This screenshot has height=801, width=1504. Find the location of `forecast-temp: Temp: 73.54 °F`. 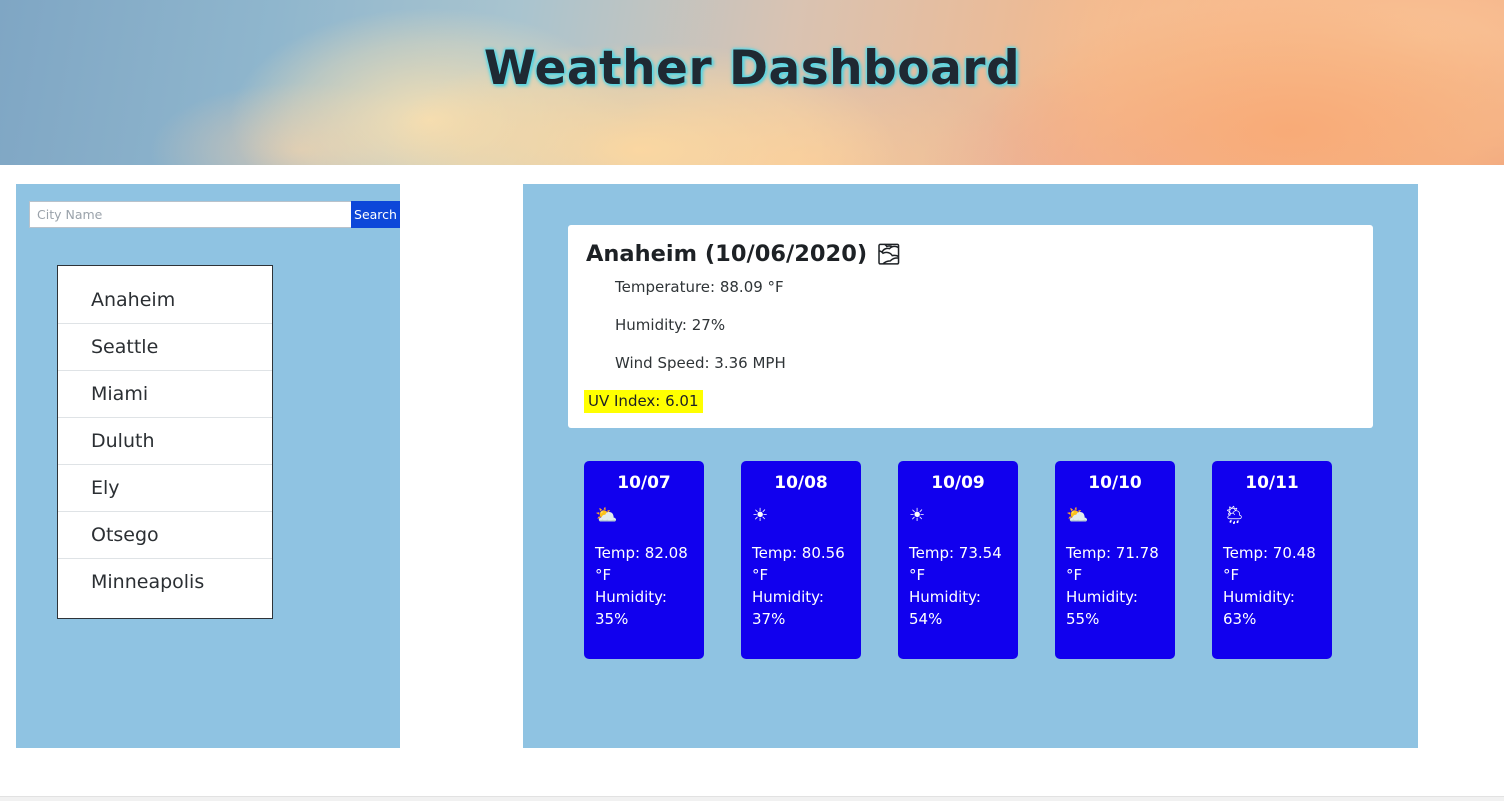

forecast-temp: Temp: 73.54 °F is located at coordinates (955, 564).